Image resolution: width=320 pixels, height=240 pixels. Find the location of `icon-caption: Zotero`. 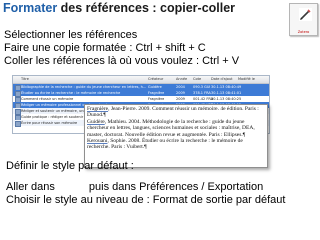

icon-caption: Zotero is located at coordinates (303, 32).